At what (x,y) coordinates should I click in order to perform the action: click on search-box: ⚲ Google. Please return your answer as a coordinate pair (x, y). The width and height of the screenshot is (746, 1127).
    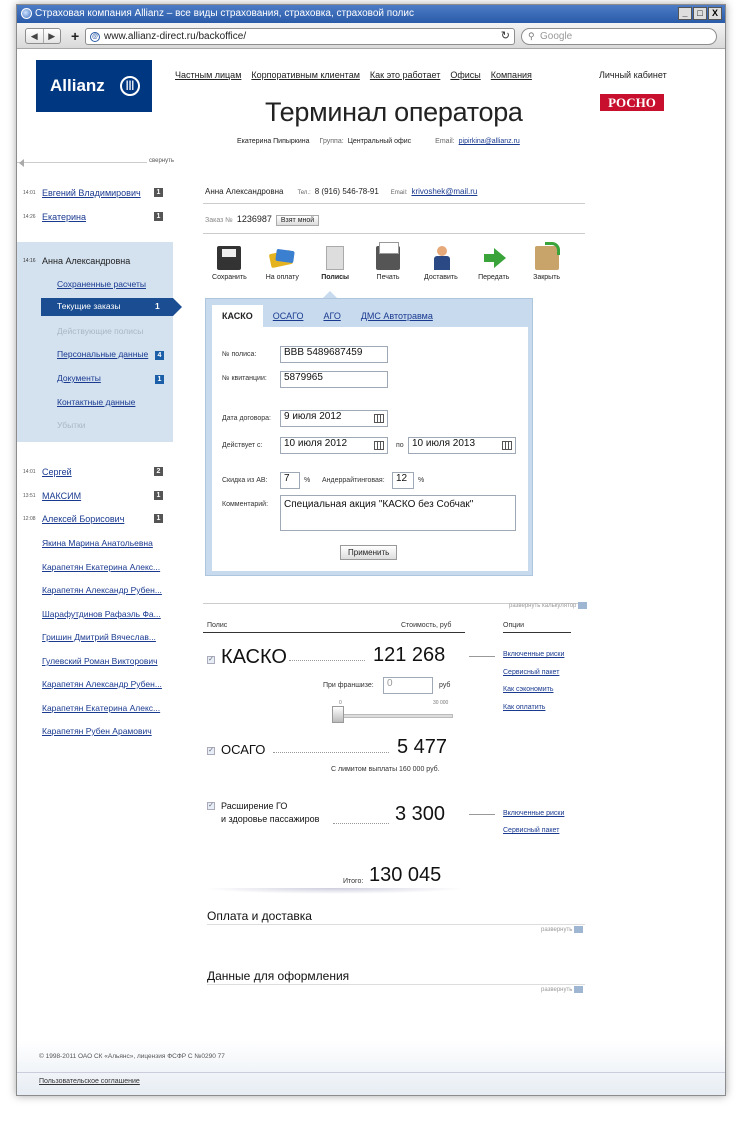
    Looking at the image, I should click on (619, 36).